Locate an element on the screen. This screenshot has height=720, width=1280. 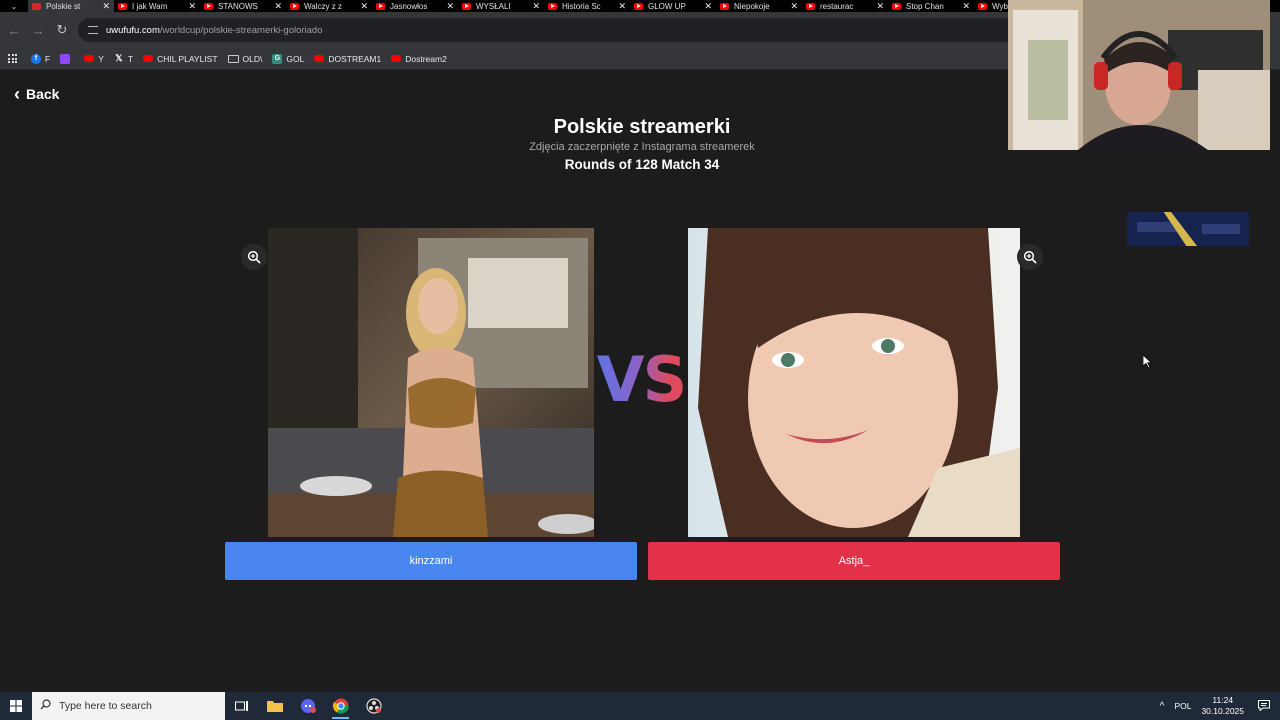
x-icon: 𝕏 is located at coordinates (119, 58).